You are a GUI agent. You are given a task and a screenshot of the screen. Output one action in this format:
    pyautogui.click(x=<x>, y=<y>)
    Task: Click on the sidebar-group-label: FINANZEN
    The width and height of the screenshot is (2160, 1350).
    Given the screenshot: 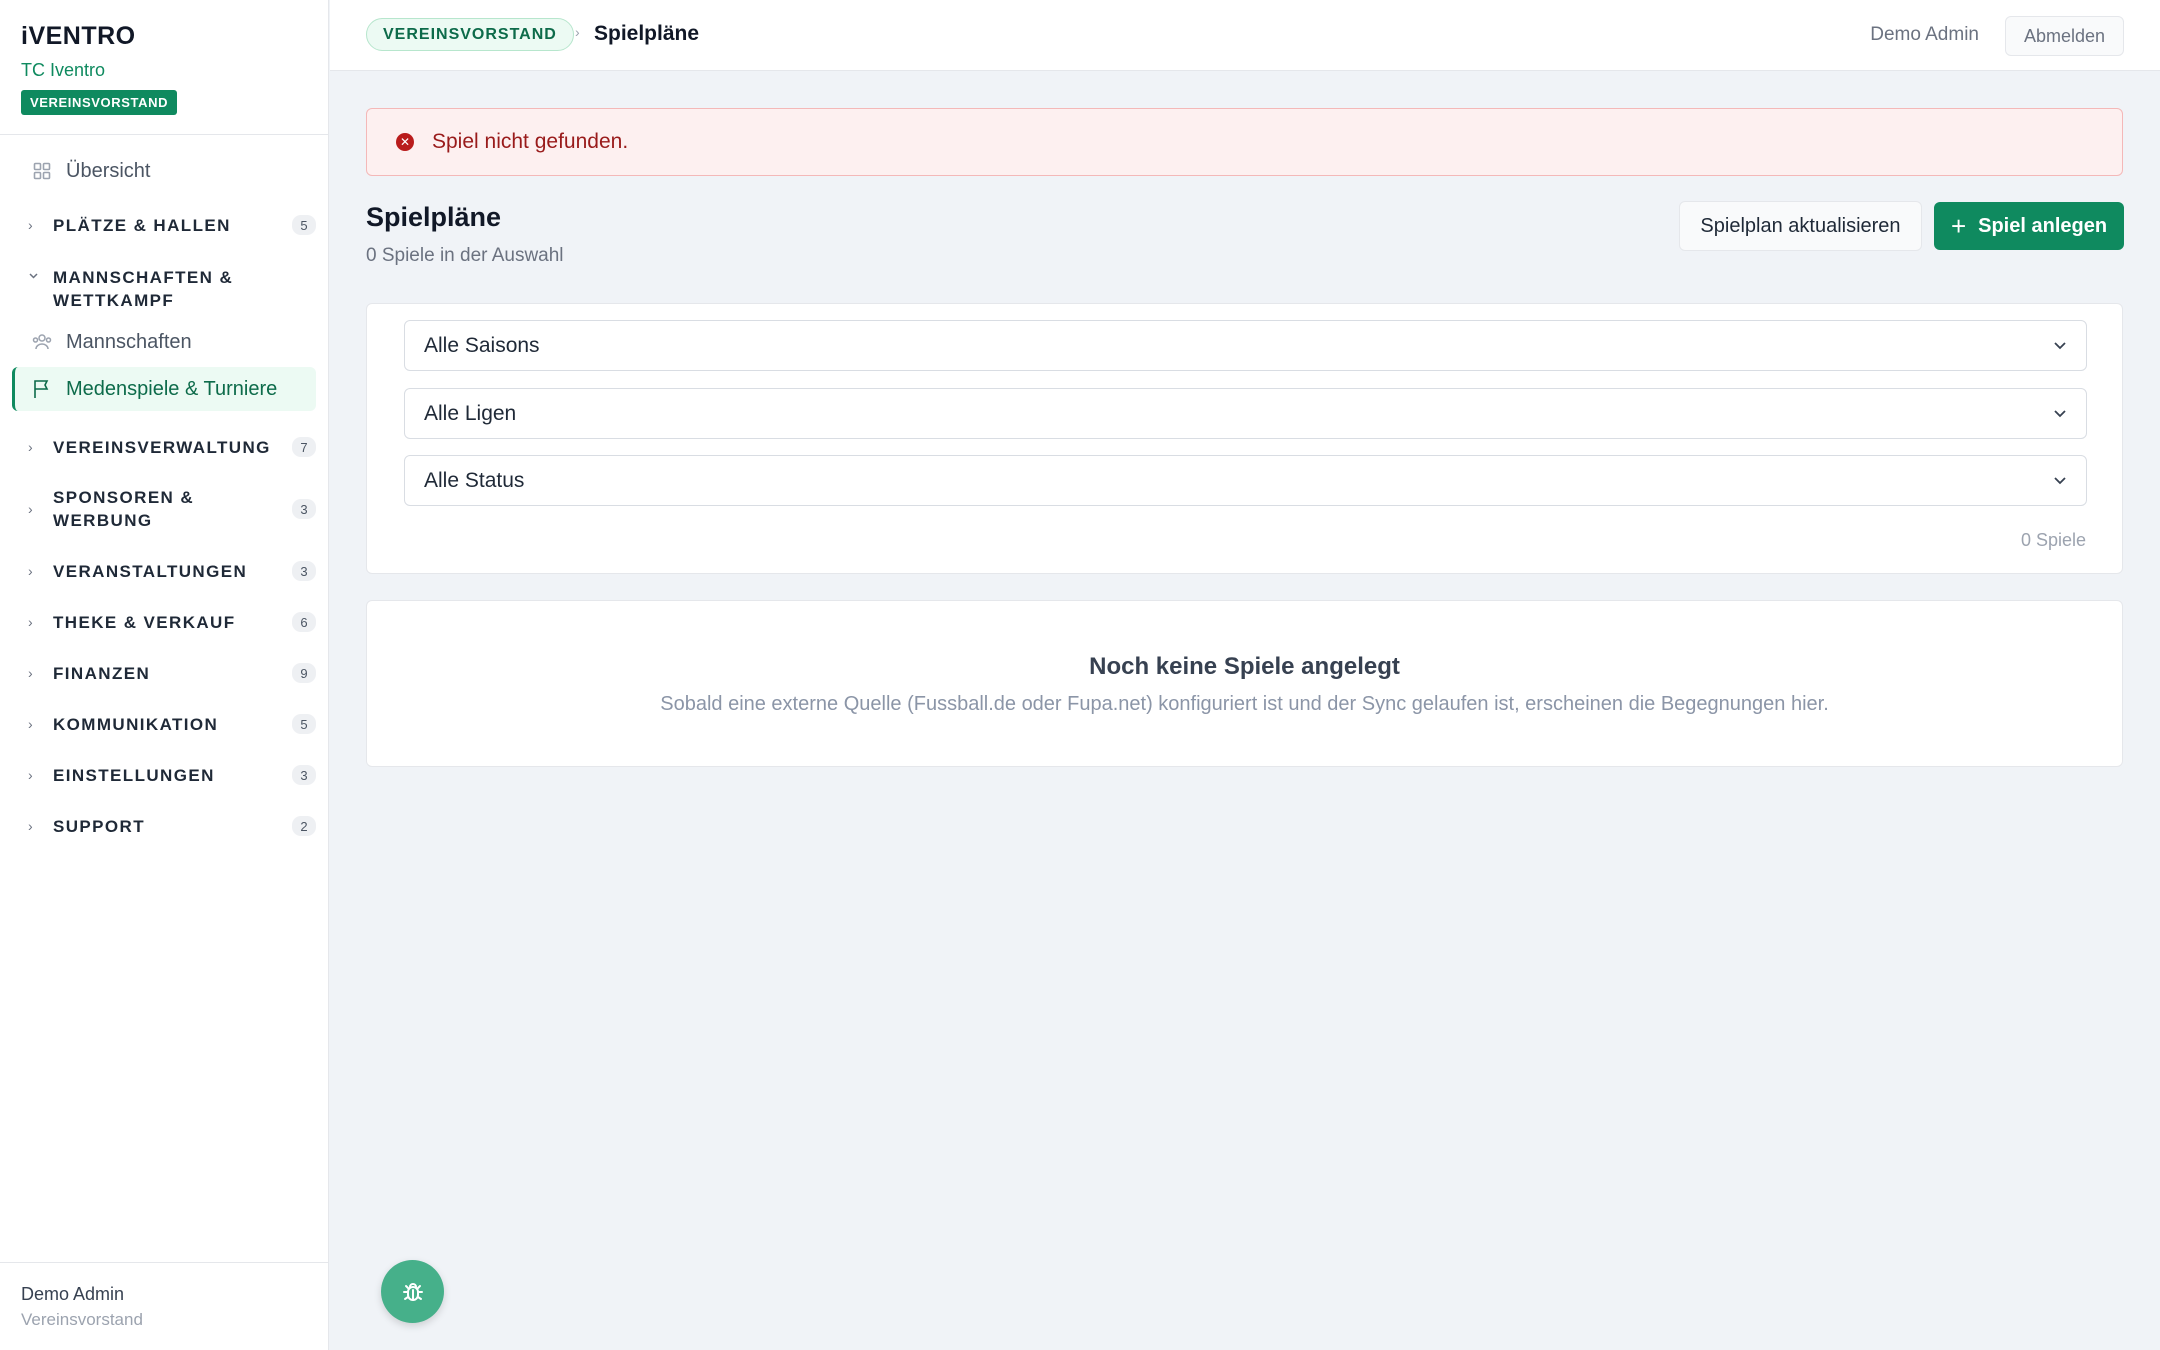 What is the action you would take?
    pyautogui.click(x=102, y=673)
    